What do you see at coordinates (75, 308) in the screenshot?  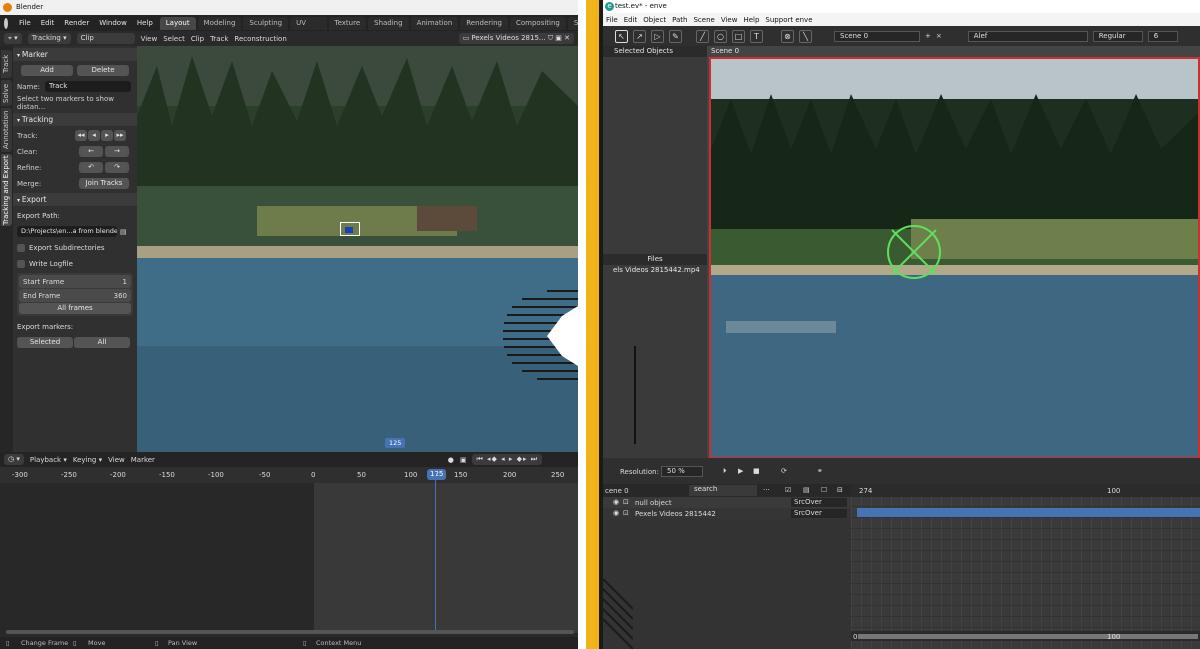 I see `all-frames-button: All frames` at bounding box center [75, 308].